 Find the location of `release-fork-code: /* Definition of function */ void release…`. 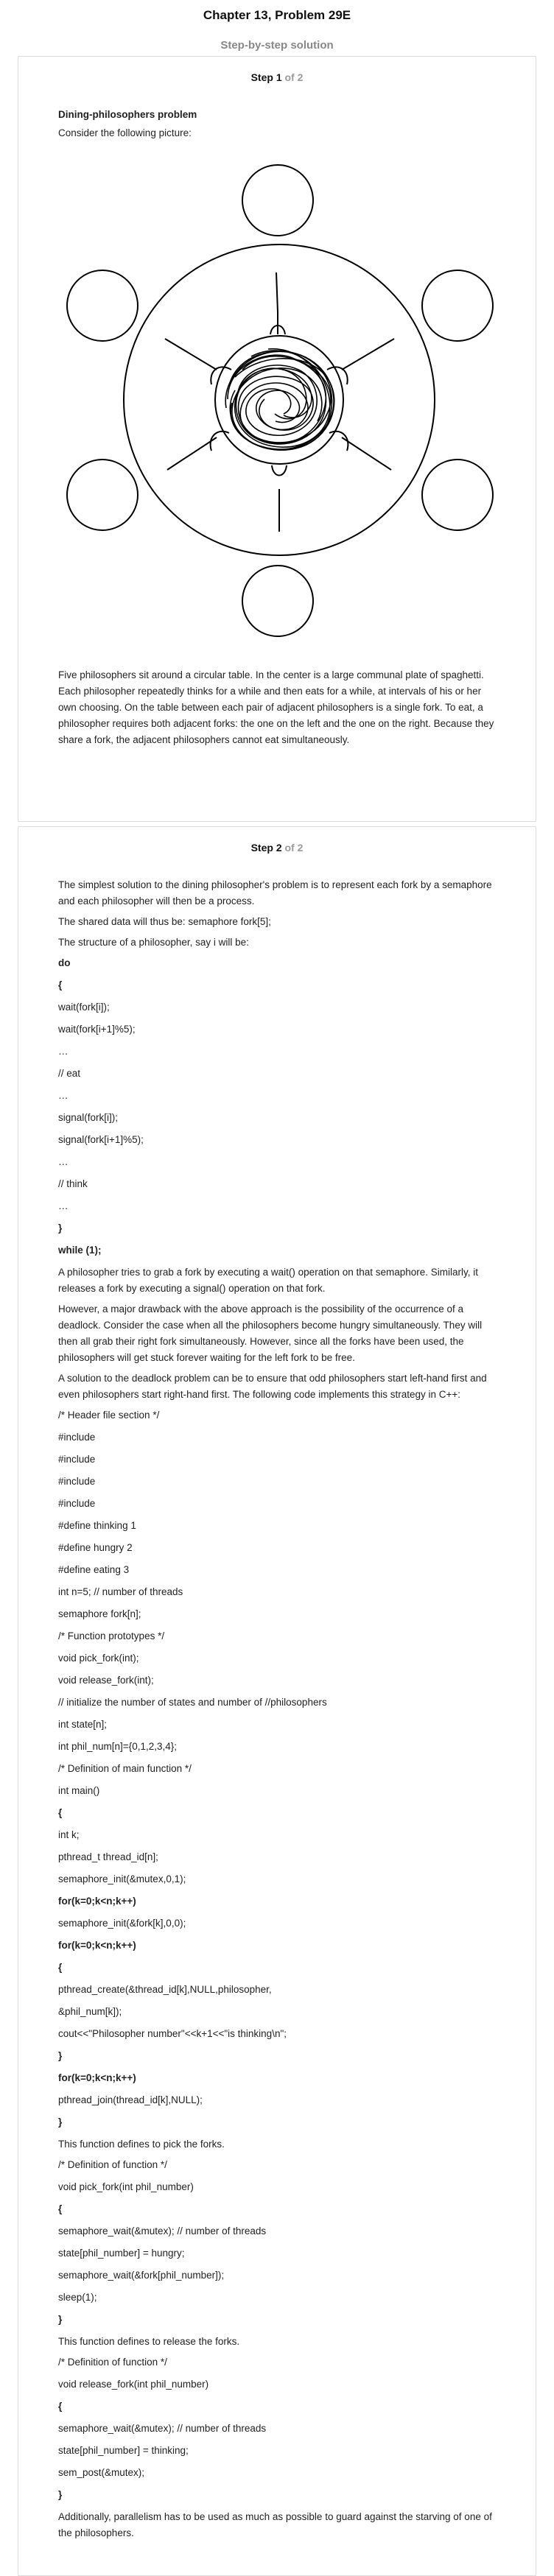

release-fork-code: /* Definition of function */ void release… is located at coordinates (278, 2428).